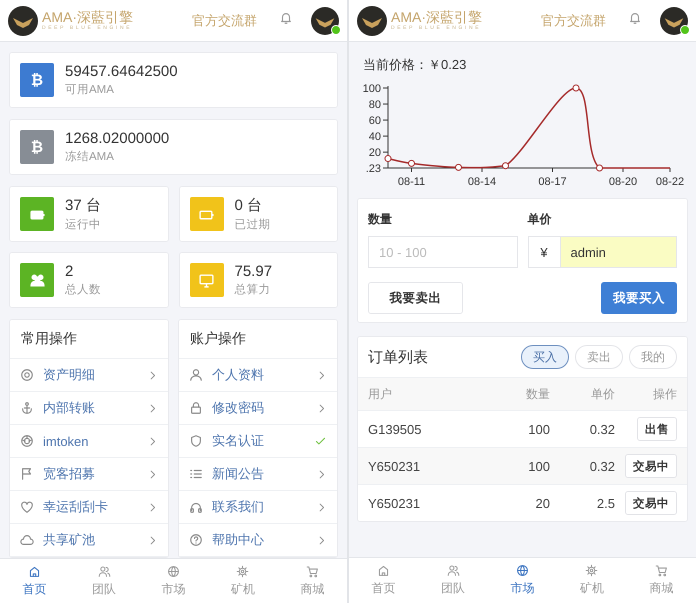 The height and width of the screenshot is (603, 696). I want to click on menu-item: 实名认证, so click(258, 441).